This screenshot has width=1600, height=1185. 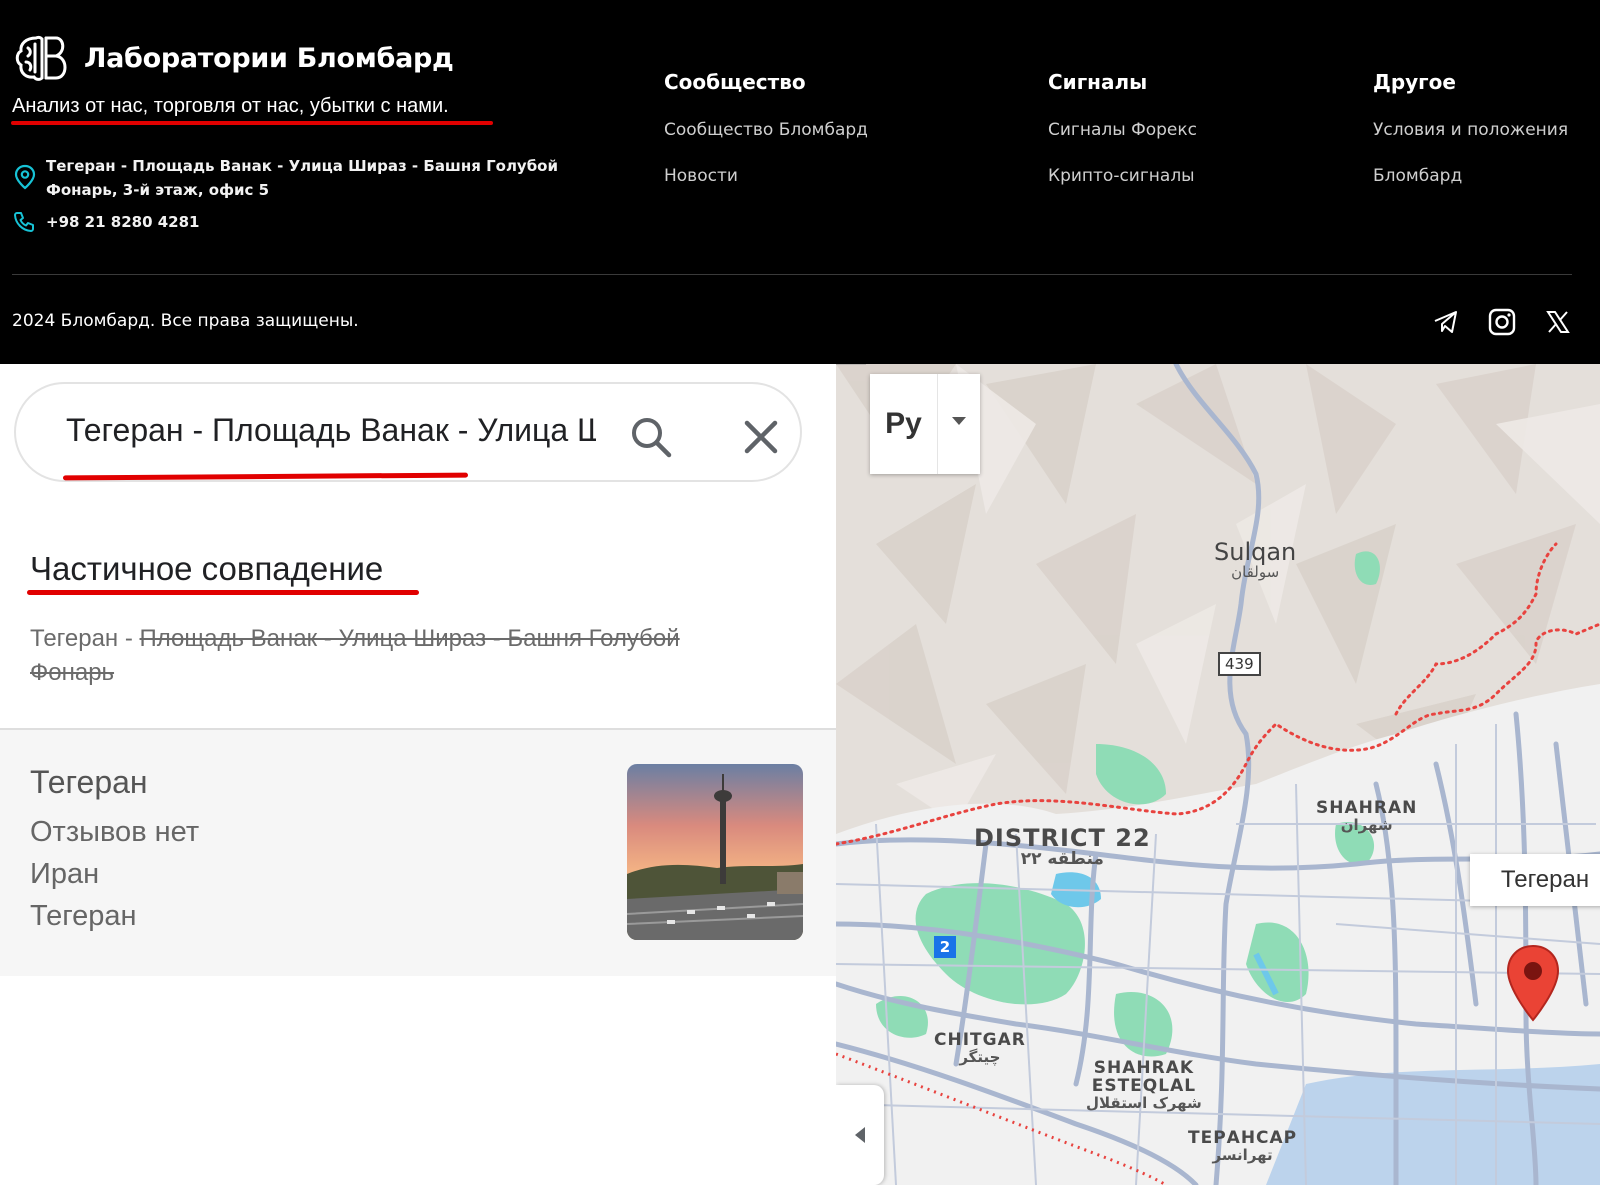 I want to click on partial-match-title: Частичное совпадение, so click(x=207, y=568).